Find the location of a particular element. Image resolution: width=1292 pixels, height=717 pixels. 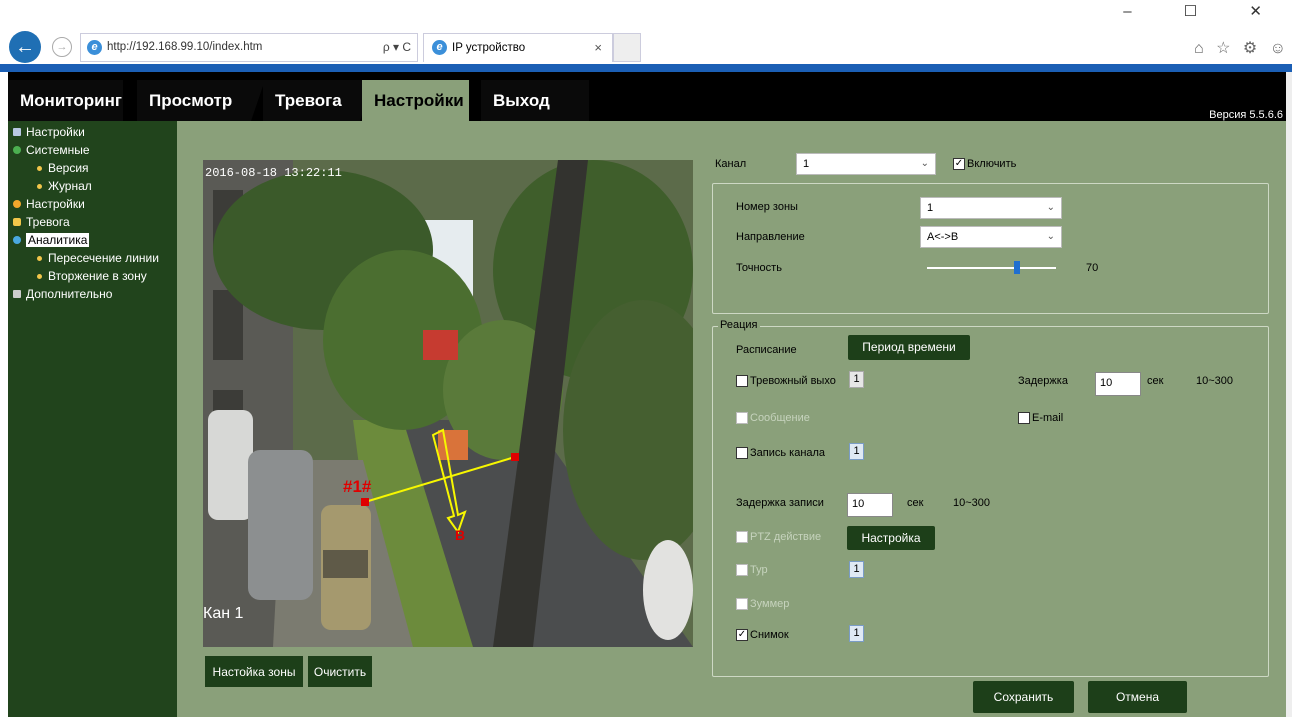

accuracy-label: Точность is located at coordinates (759, 268).